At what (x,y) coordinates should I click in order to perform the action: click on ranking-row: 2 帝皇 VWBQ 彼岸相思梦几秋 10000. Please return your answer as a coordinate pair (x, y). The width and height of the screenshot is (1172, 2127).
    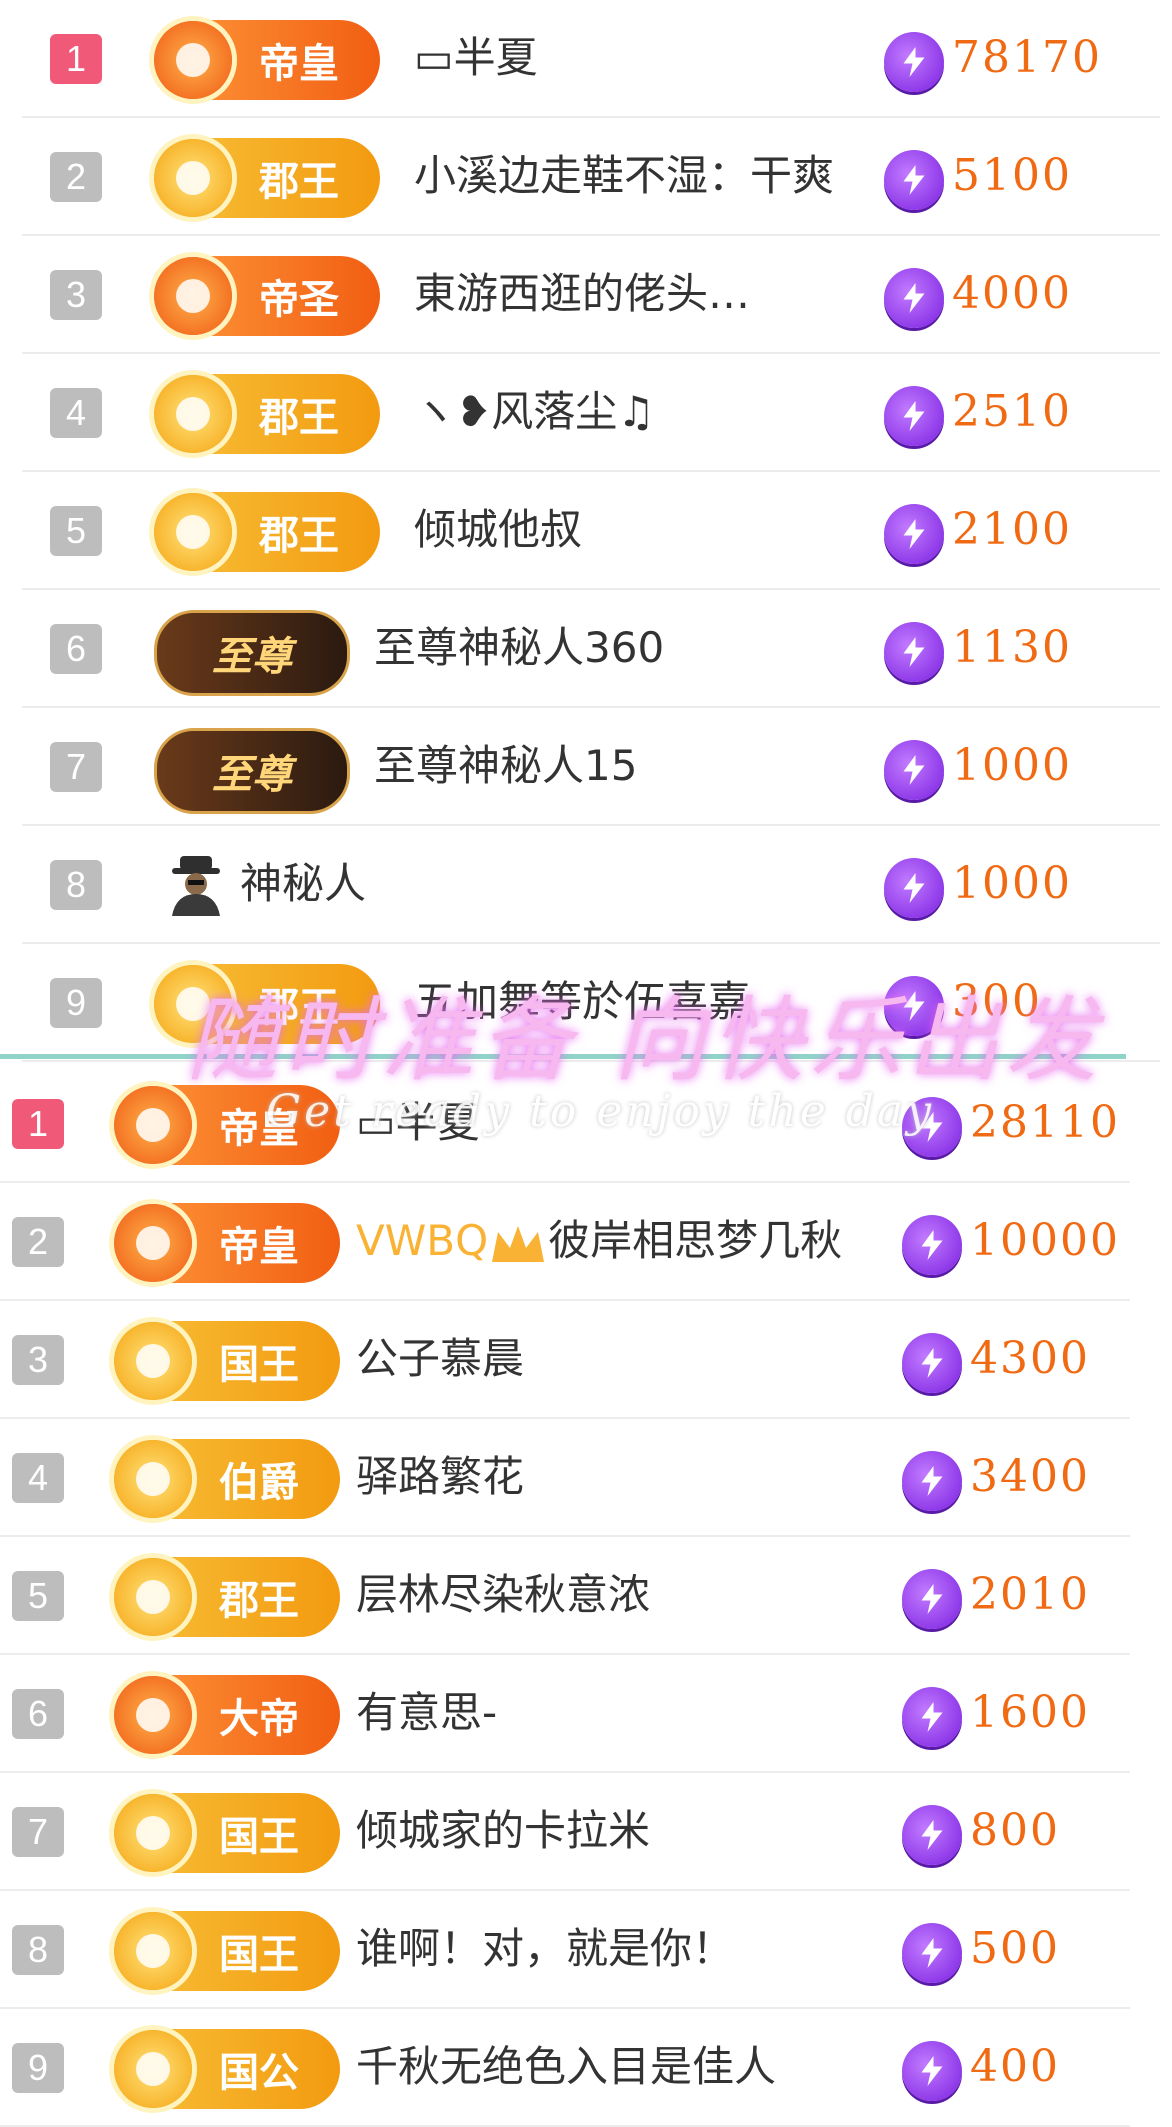
    Looking at the image, I should click on (565, 1242).